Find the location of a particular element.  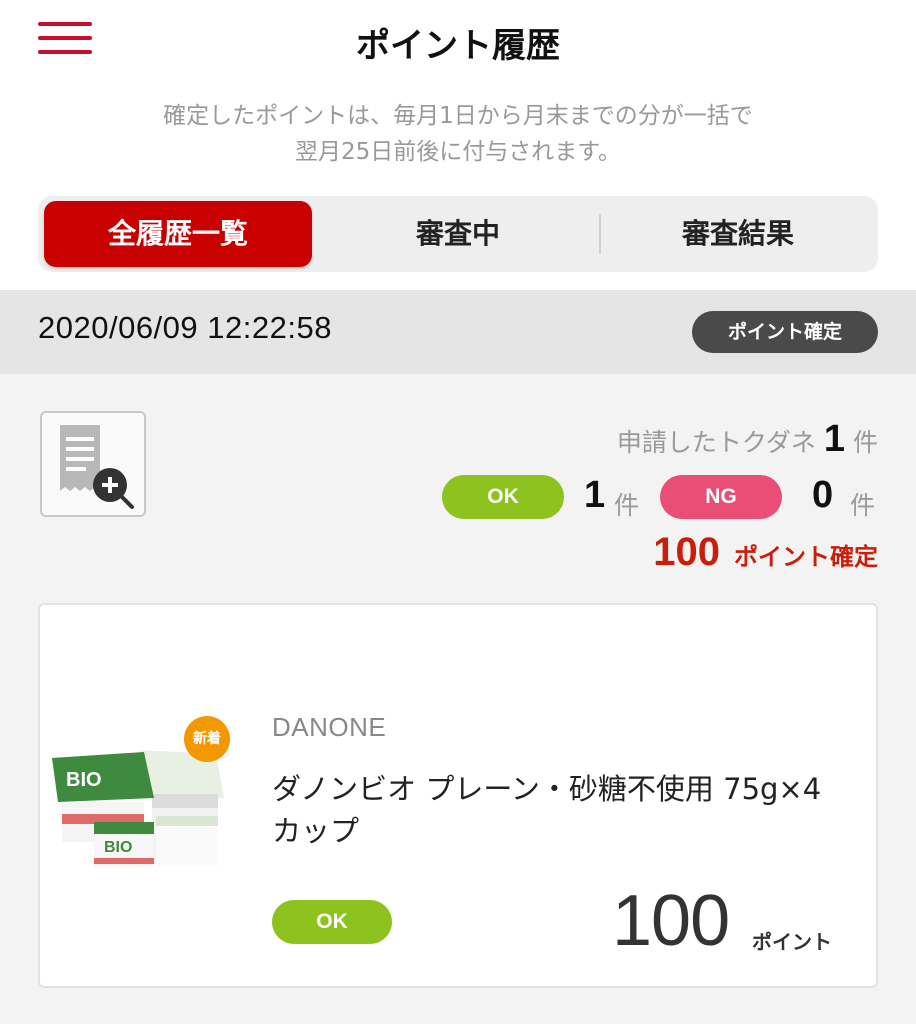

tab-review-results: 審査結果 is located at coordinates (738, 234).